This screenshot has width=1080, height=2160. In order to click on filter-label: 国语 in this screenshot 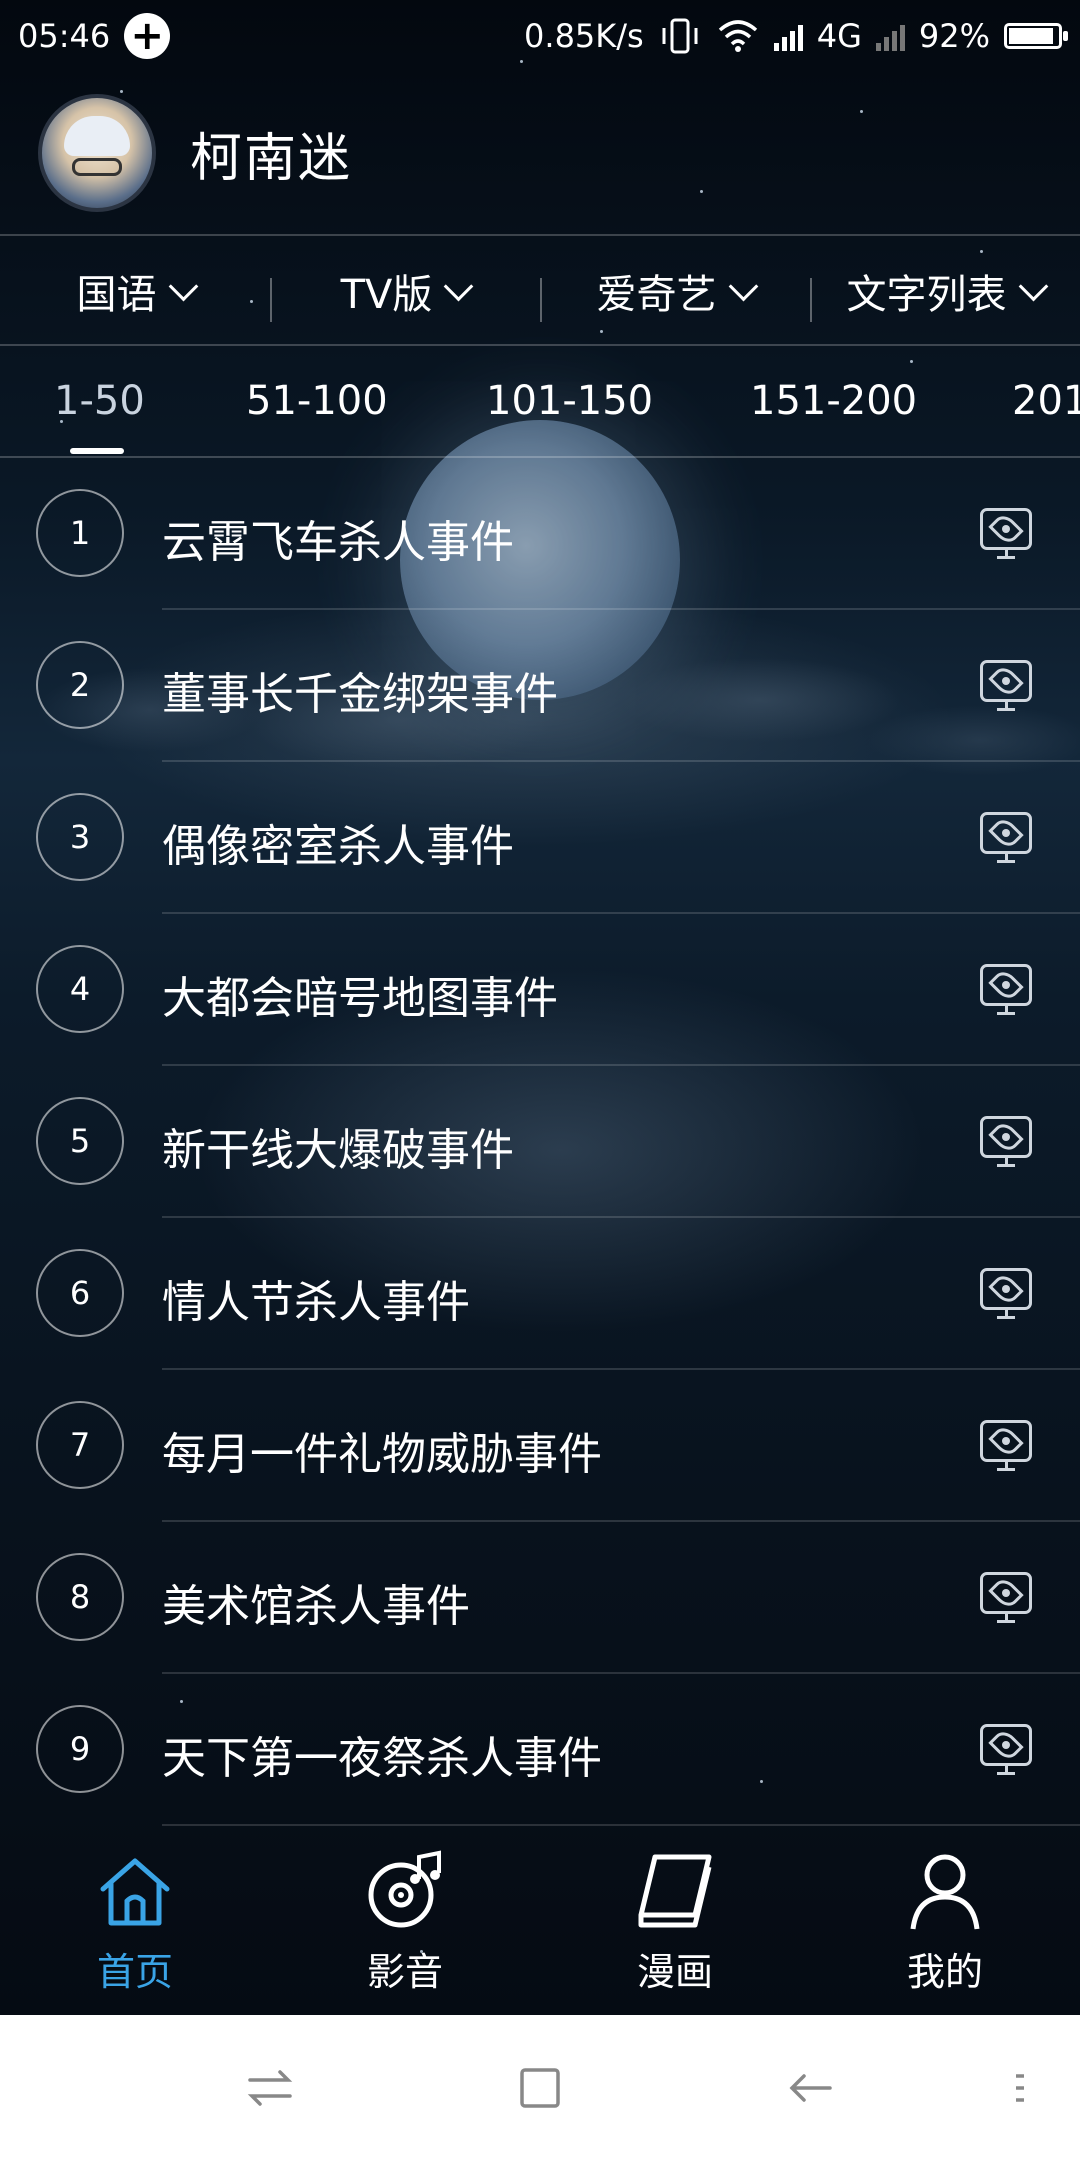, I will do `click(116, 295)`.